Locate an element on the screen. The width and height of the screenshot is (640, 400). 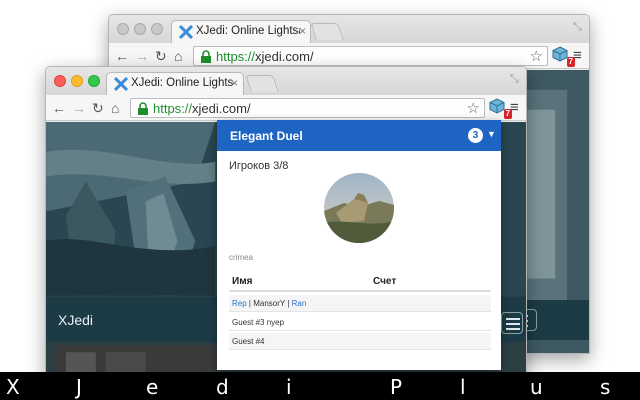
banner-letter: d is located at coordinates (222, 387).